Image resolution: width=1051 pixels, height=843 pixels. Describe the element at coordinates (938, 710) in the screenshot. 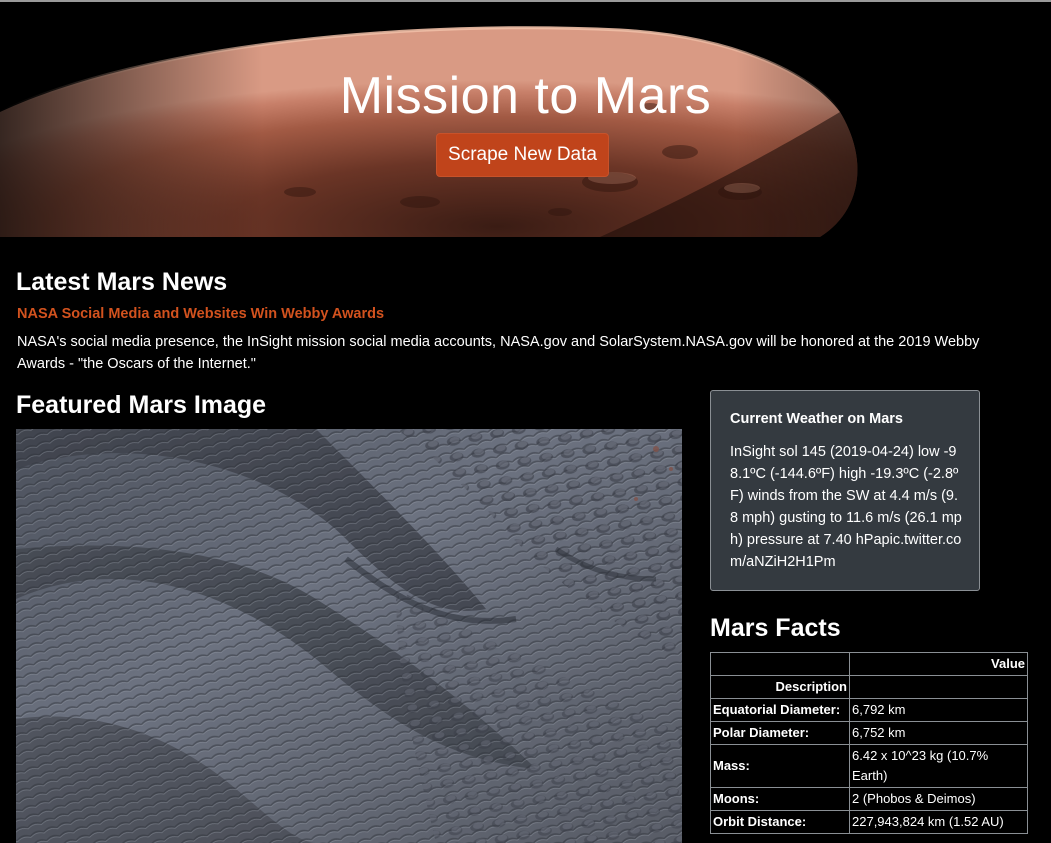

I see `fact-value: 6,792 km` at that location.